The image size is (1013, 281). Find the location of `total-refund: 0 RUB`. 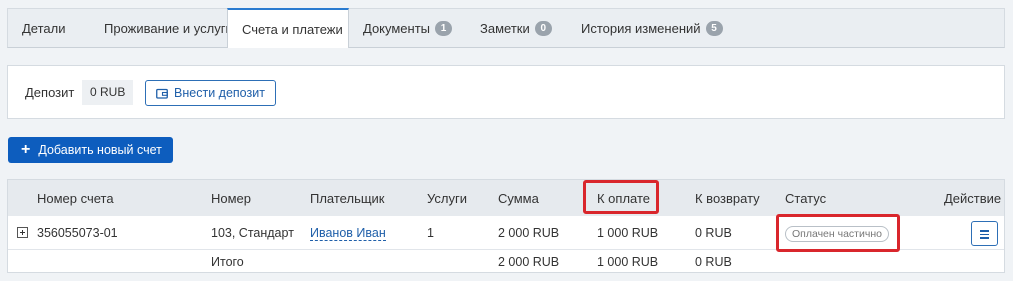

total-refund: 0 RUB is located at coordinates (713, 262).